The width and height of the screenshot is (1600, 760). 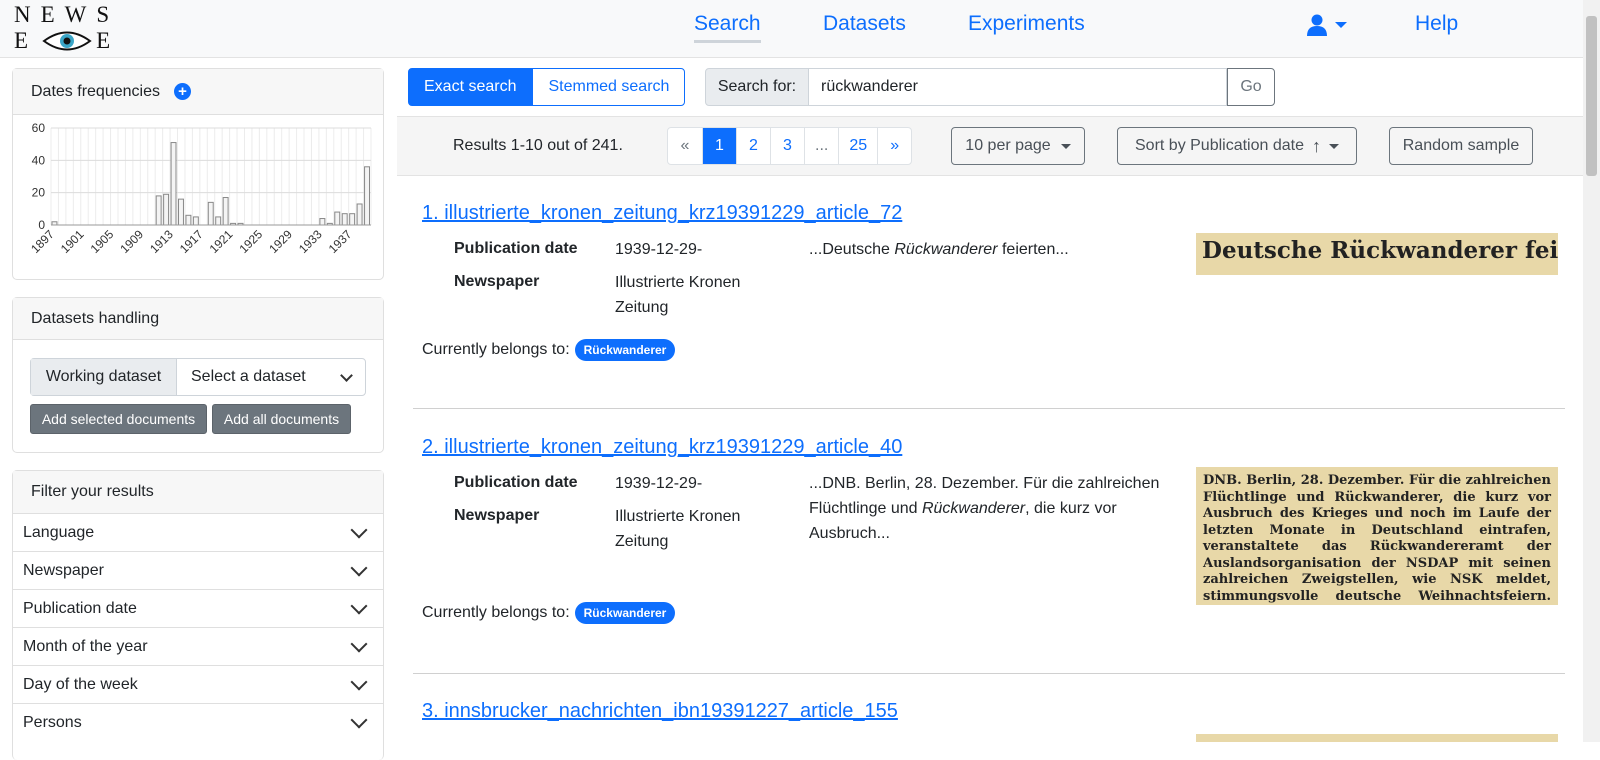 What do you see at coordinates (1377, 738) in the screenshot?
I see `article-thumbnail` at bounding box center [1377, 738].